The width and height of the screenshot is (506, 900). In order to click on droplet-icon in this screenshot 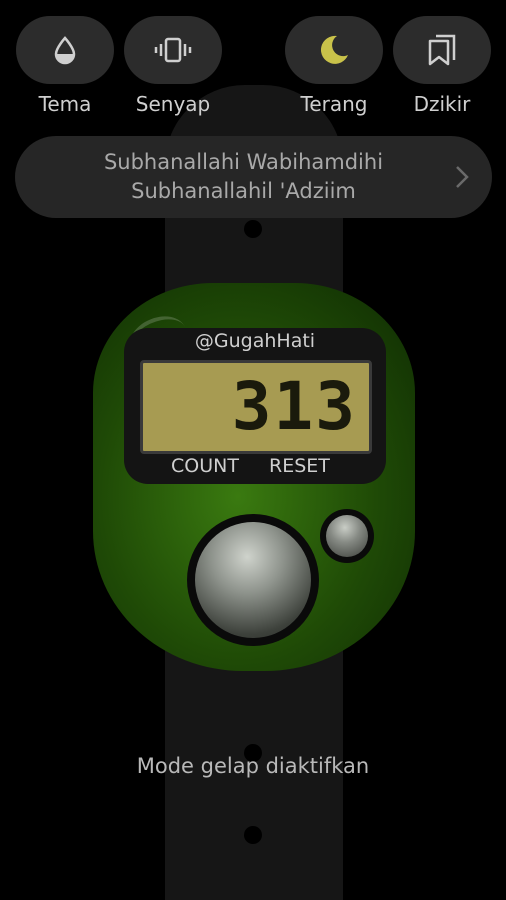, I will do `click(65, 50)`.